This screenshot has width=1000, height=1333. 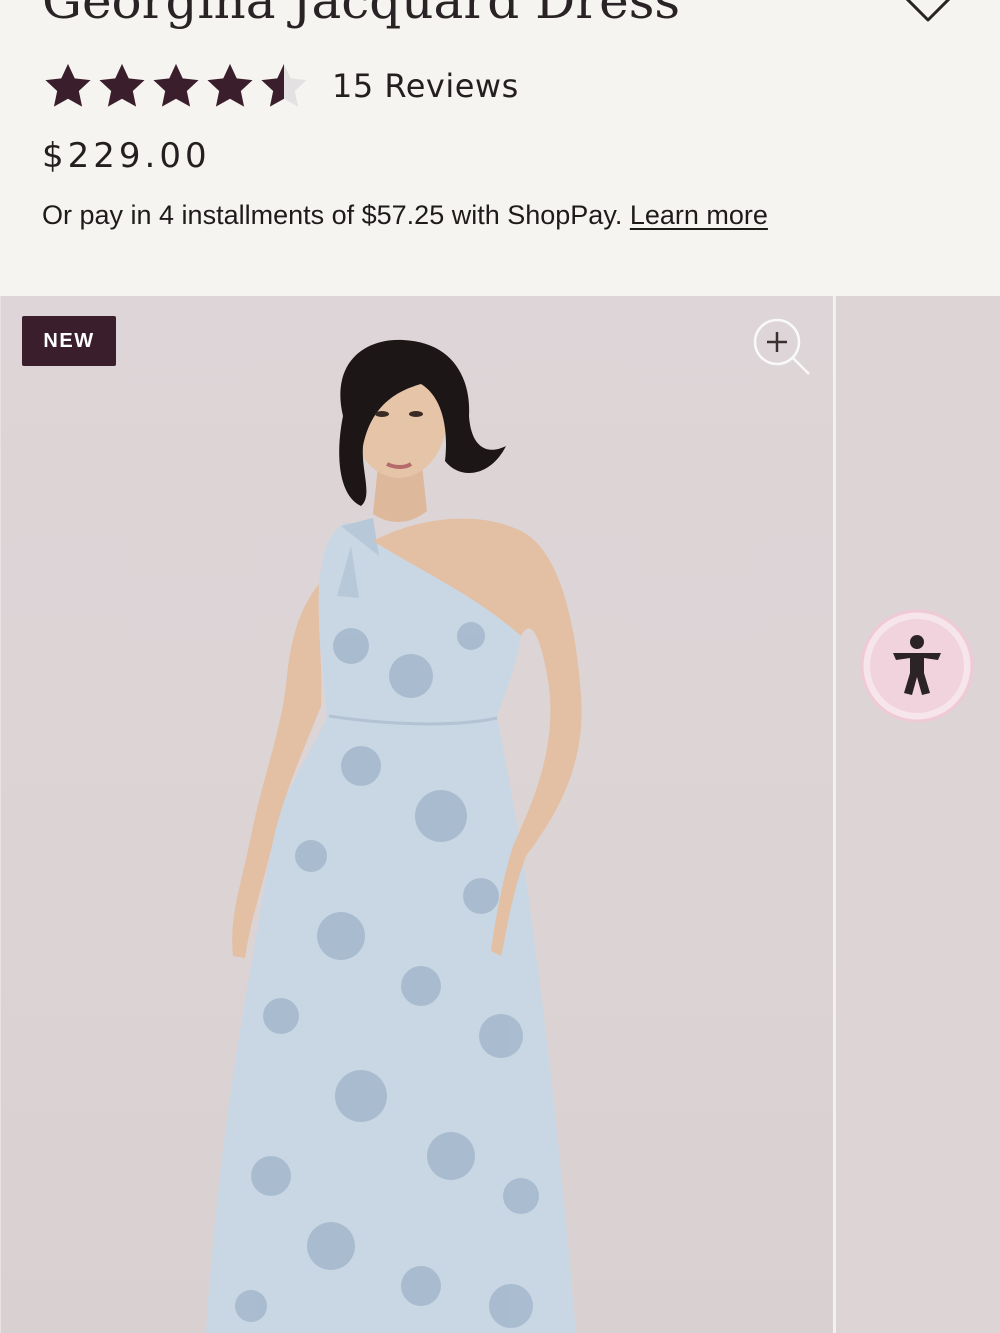 I want to click on product-price: $229.00, so click(x=126, y=156).